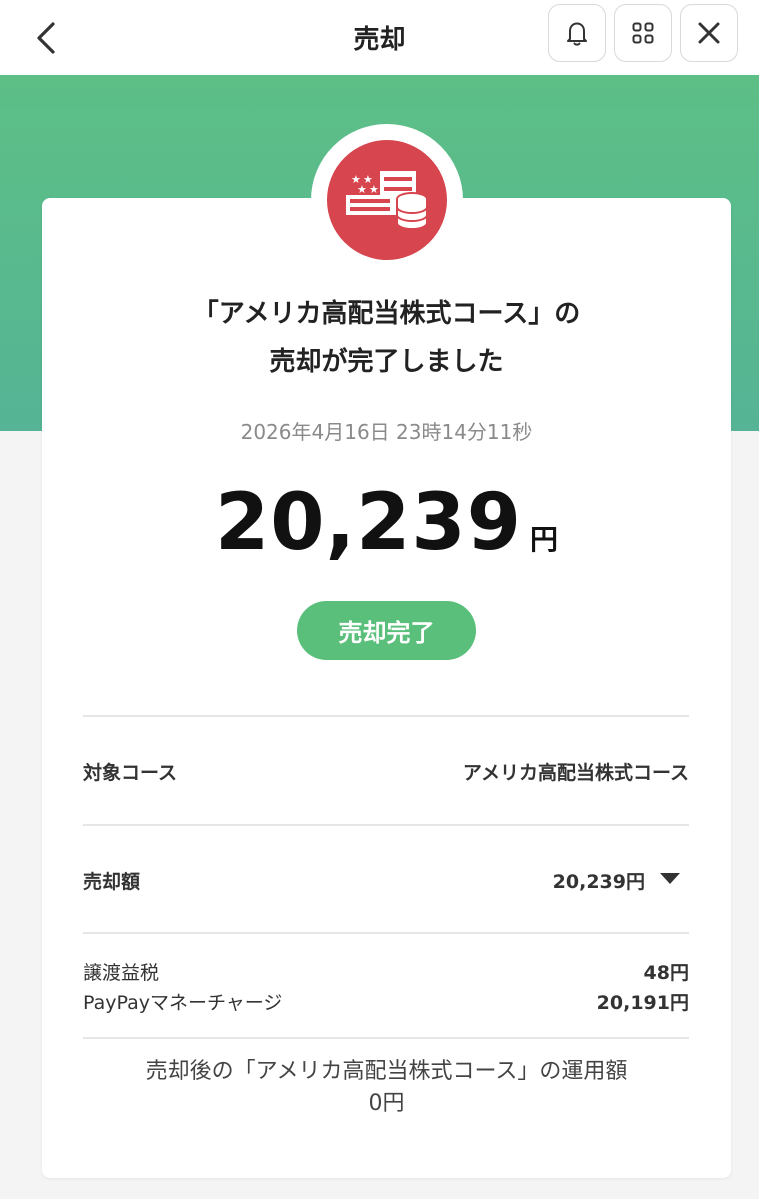  What do you see at coordinates (642, 1003) in the screenshot?
I see `charge-value: 20,191円` at bounding box center [642, 1003].